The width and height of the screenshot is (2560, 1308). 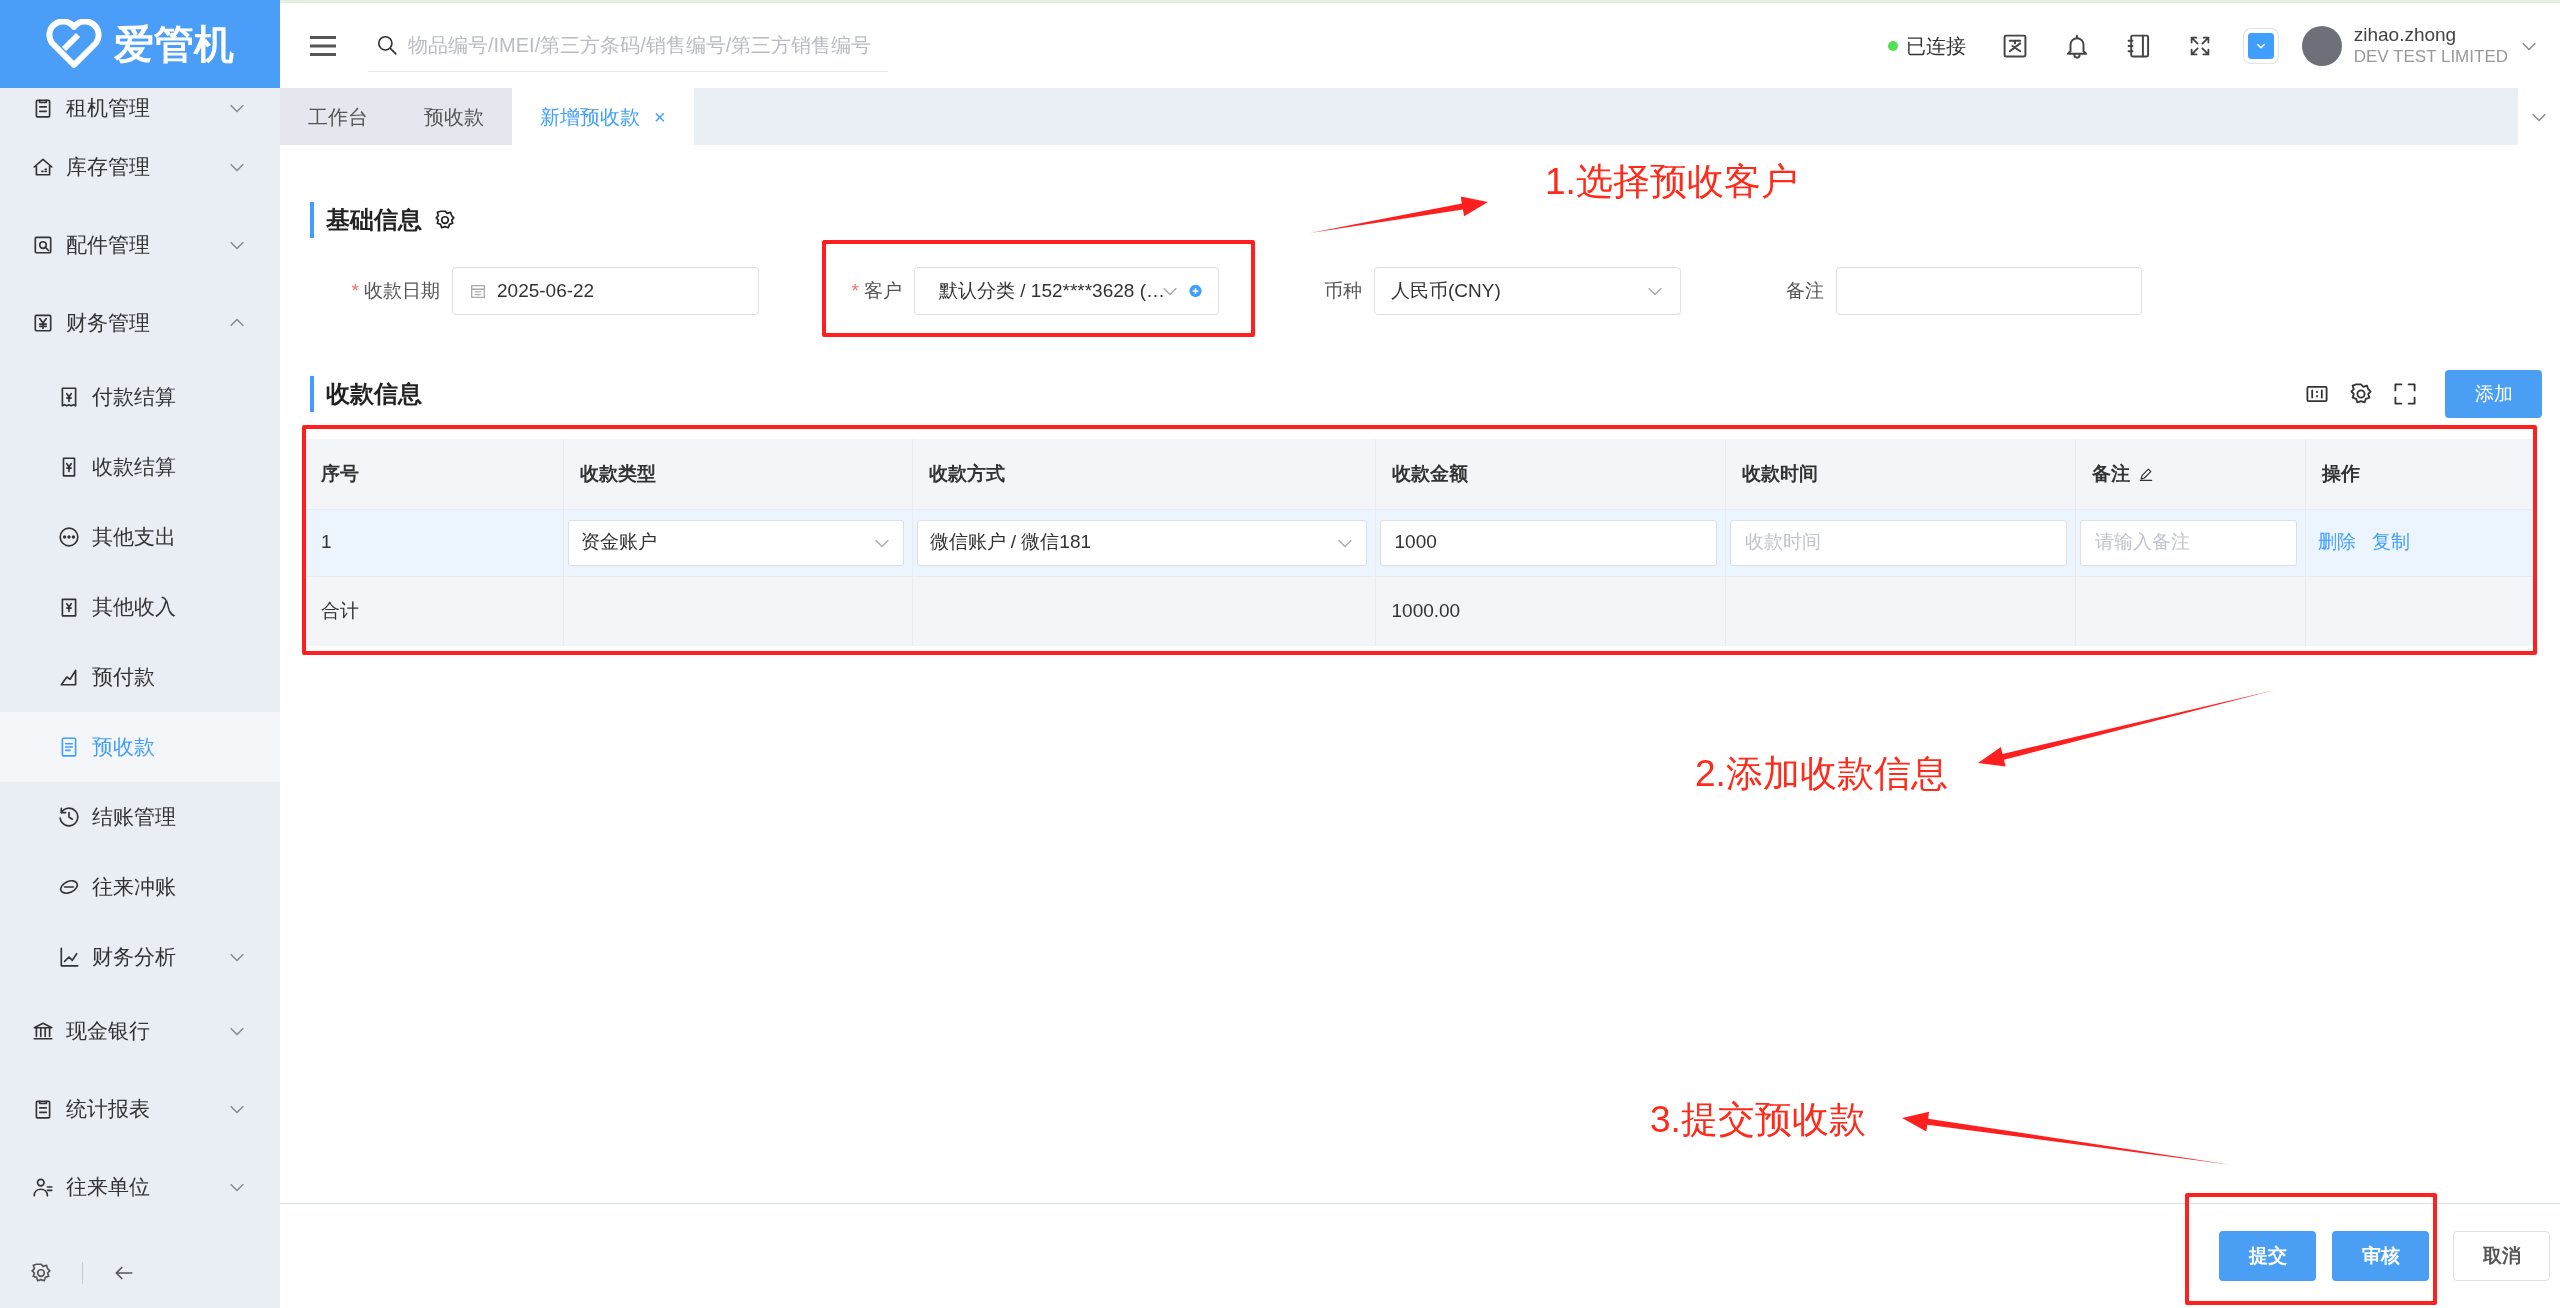 What do you see at coordinates (140, 396) in the screenshot?
I see `sidebar-submenu-item: 付款结算` at bounding box center [140, 396].